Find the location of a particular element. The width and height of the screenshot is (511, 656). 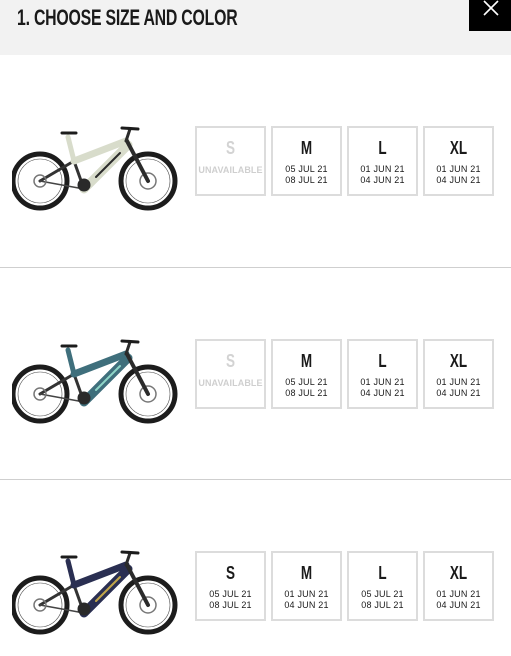

page-title: 1. CHOOSE SIZE AND COLOR is located at coordinates (127, 17).